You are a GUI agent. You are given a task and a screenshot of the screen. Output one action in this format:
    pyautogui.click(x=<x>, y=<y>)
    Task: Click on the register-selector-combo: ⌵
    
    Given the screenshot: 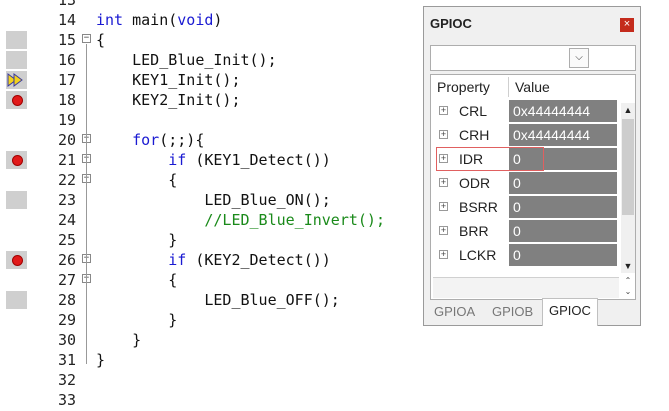 What is the action you would take?
    pyautogui.click(x=533, y=58)
    